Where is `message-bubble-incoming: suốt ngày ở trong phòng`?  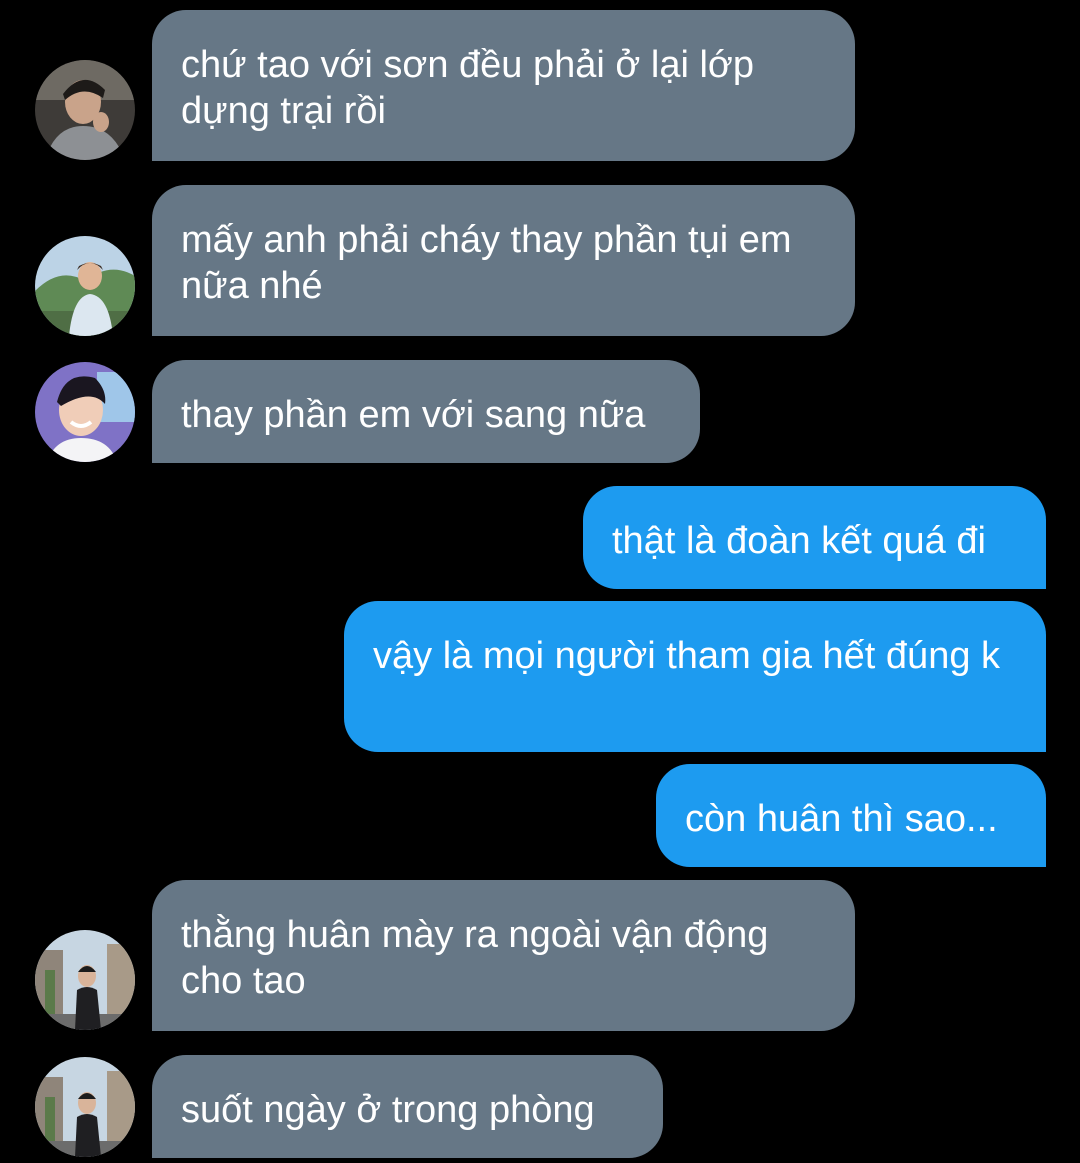
message-bubble-incoming: suốt ngày ở trong phòng is located at coordinates (407, 1106).